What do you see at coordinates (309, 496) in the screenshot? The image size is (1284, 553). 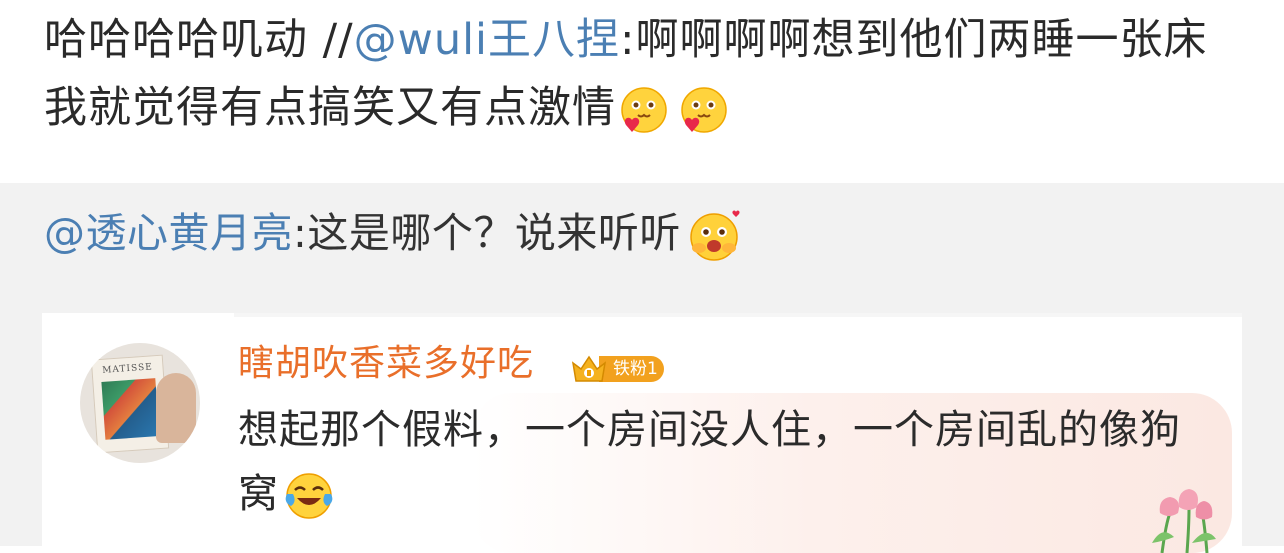 I see `laugh-cry-icon` at bounding box center [309, 496].